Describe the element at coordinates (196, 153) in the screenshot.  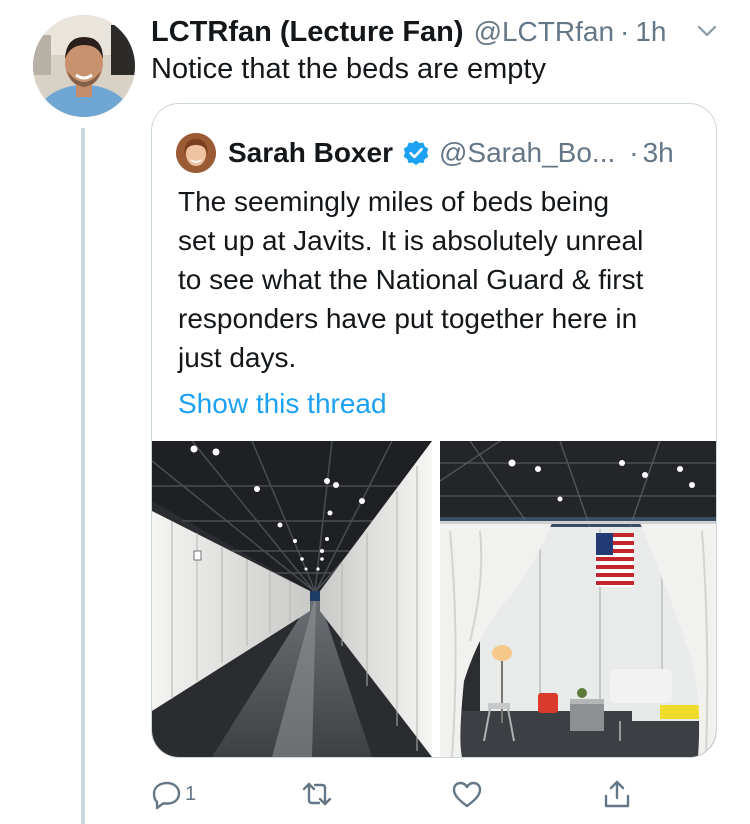
I see `quoted-author-avatar` at that location.